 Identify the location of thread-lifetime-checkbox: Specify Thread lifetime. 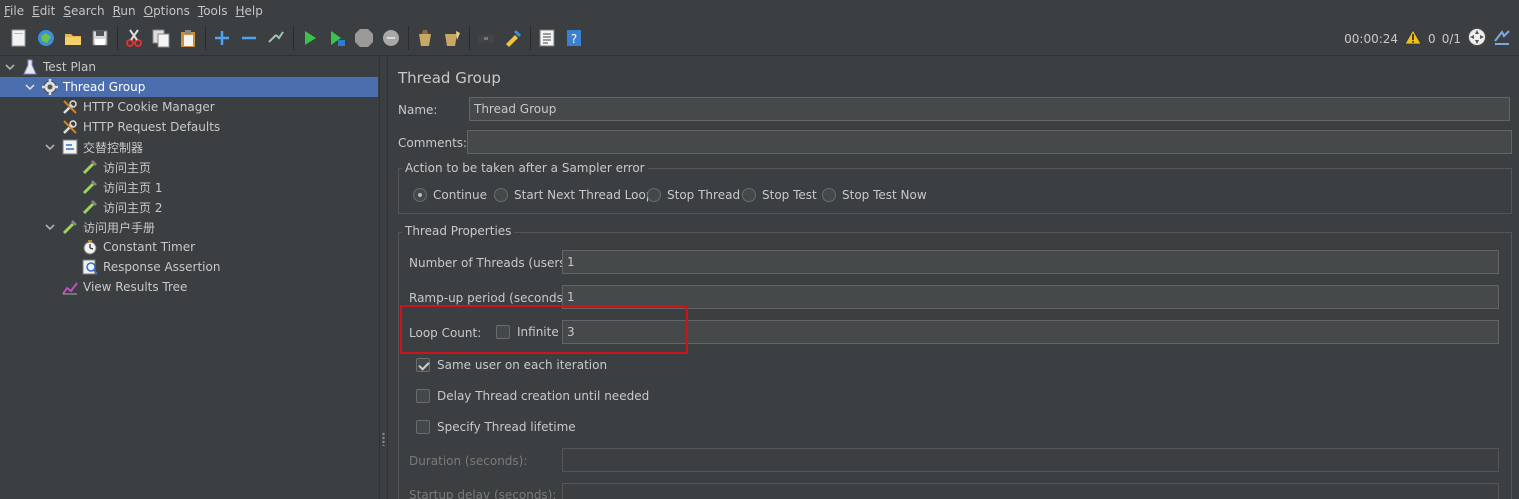
(496, 427).